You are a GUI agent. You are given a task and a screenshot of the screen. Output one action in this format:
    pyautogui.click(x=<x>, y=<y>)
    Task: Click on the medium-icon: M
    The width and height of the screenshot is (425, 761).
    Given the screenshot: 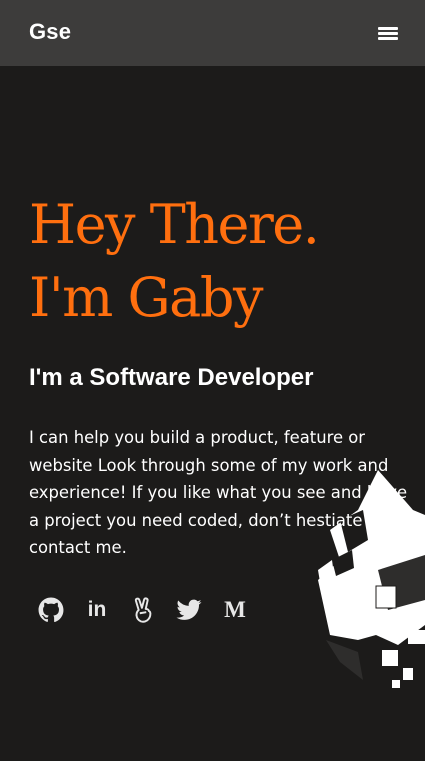 What is the action you would take?
    pyautogui.click(x=235, y=610)
    